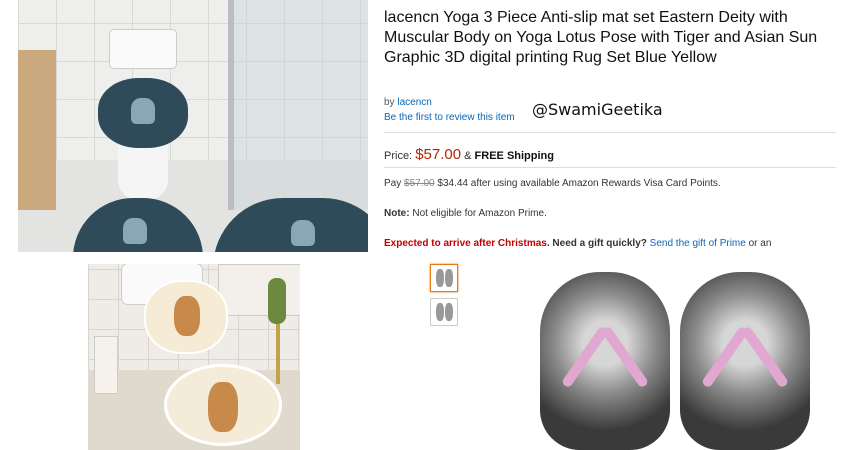 This screenshot has width=850, height=450. Describe the element at coordinates (599, 243) in the screenshot. I see `gift-question: Need a gift quickly?` at that location.